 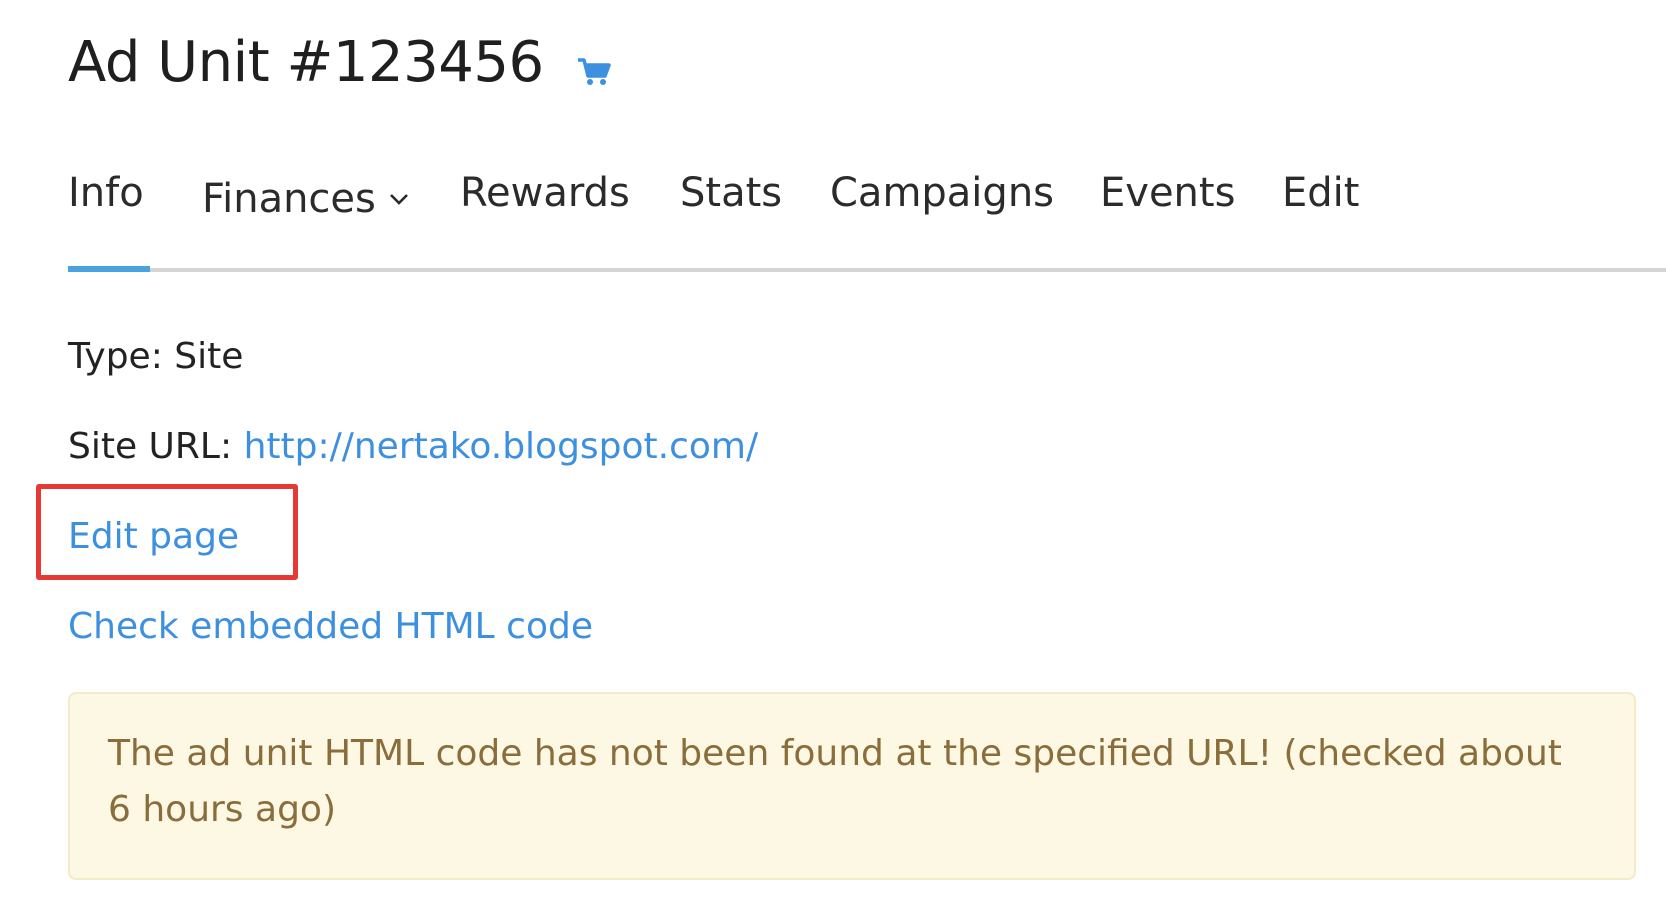 I want to click on page-title-text: Ad Unit #123456, so click(x=306, y=62).